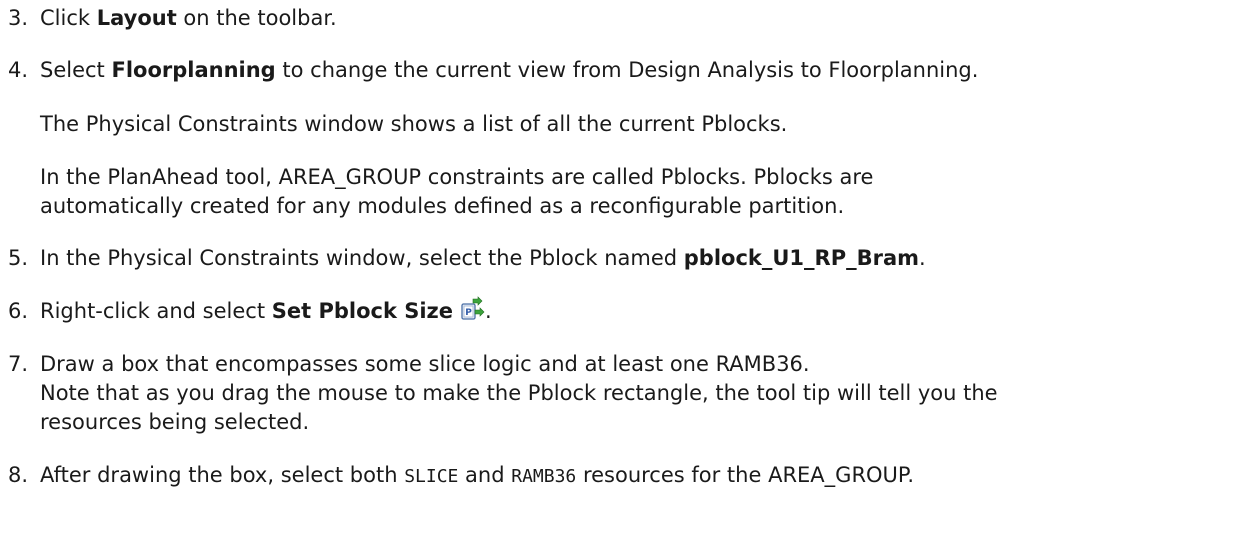 This screenshot has width=1244, height=550. Describe the element at coordinates (256, 18) in the screenshot. I see `text: on the toolbar.` at that location.